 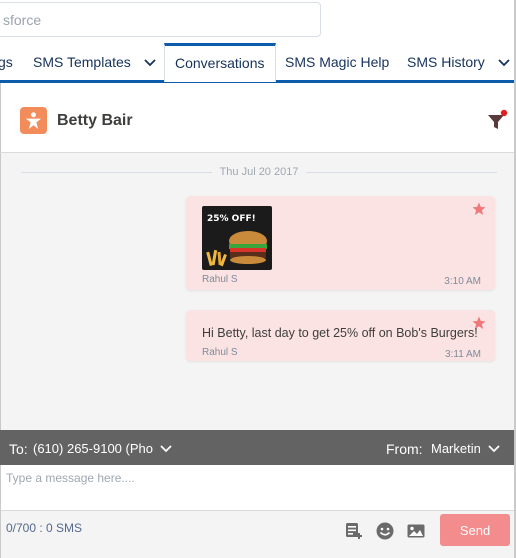 What do you see at coordinates (44, 528) in the screenshot?
I see `character-counter: 0/700 : 0 SMS` at bounding box center [44, 528].